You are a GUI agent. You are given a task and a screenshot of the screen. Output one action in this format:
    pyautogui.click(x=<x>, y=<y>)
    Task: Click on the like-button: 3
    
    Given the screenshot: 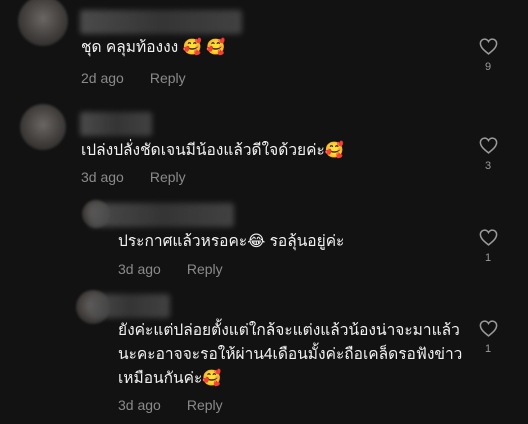 What is the action you would take?
    pyautogui.click(x=488, y=154)
    